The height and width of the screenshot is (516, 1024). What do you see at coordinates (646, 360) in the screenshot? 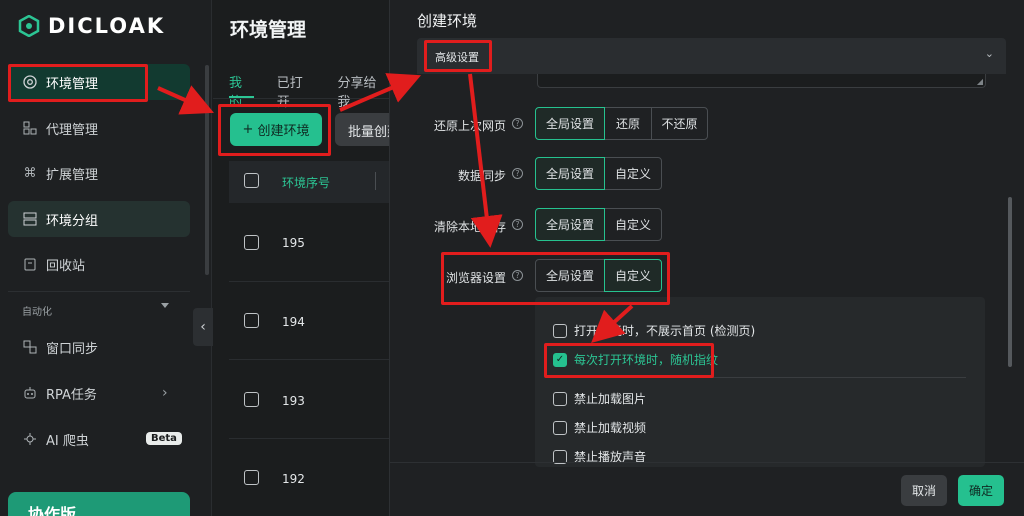
I see `option-label: 每次打开环境时，随机指纹` at bounding box center [646, 360].